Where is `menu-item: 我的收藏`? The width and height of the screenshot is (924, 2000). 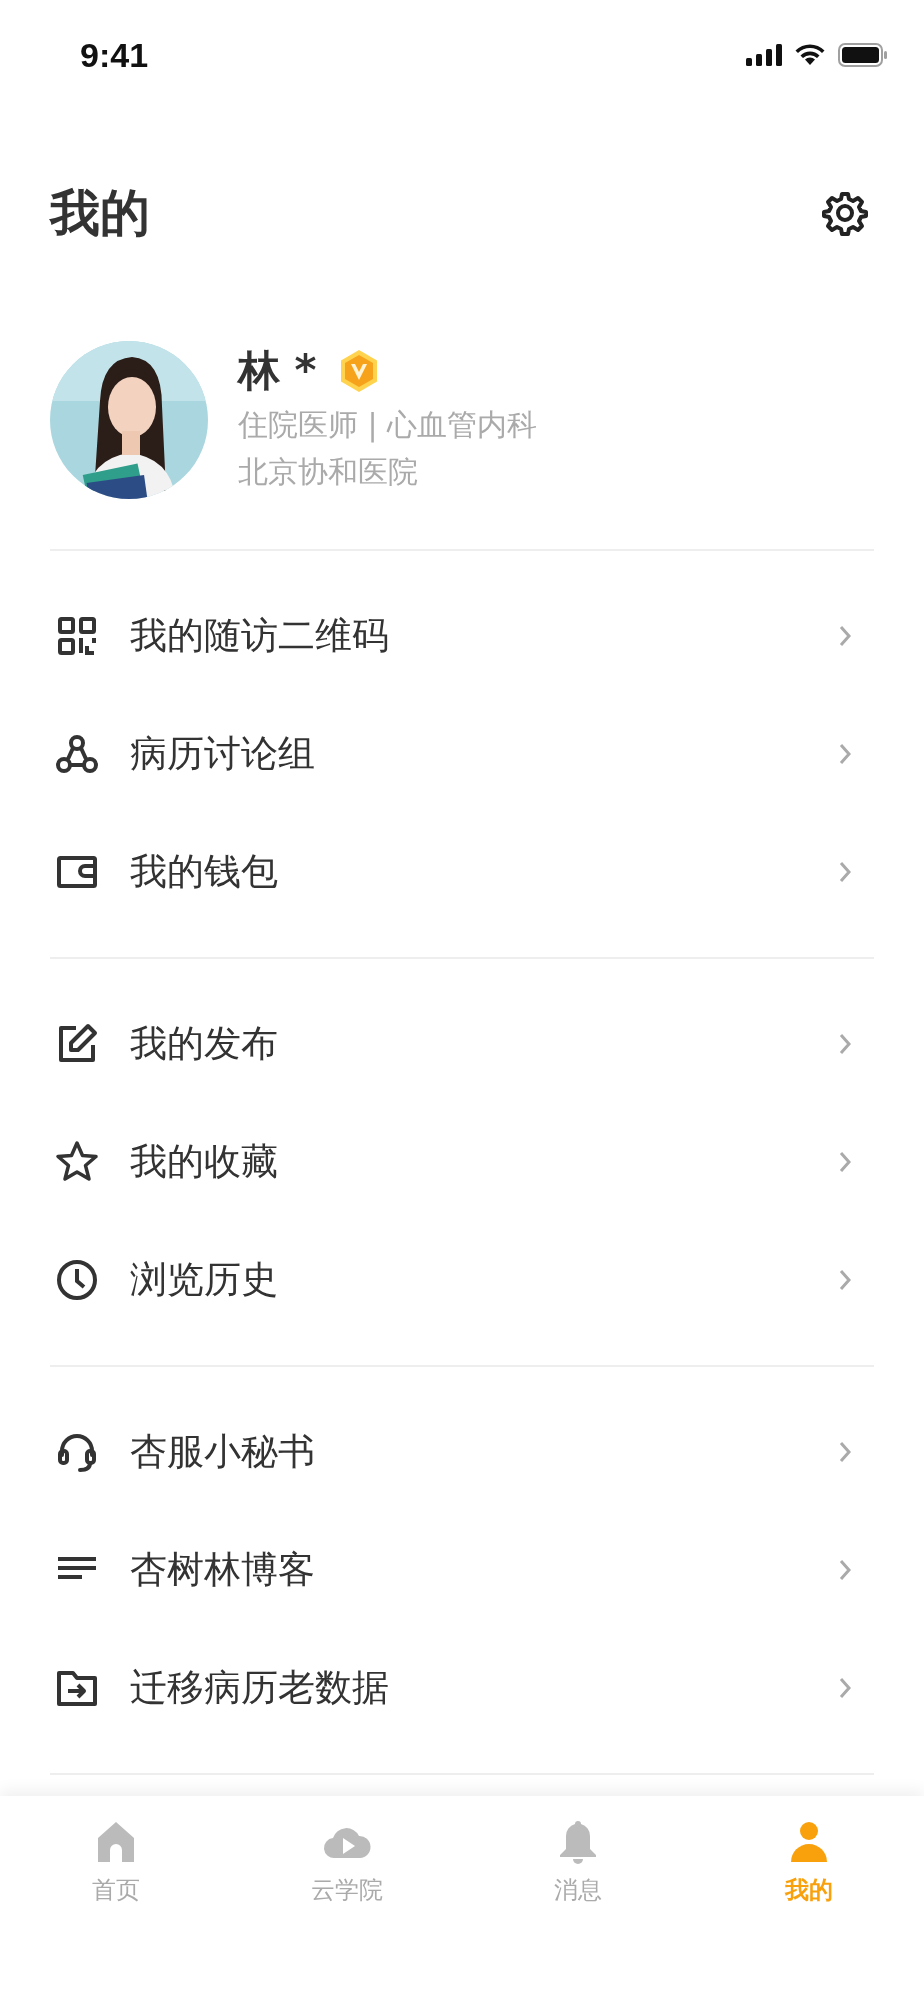 menu-item: 我的收藏 is located at coordinates (462, 1162).